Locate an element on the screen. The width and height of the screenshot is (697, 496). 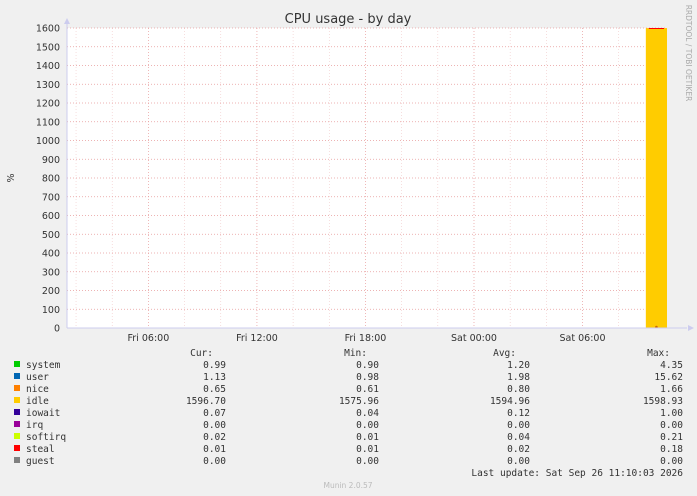
legend-name: irq is located at coordinates (34, 425).